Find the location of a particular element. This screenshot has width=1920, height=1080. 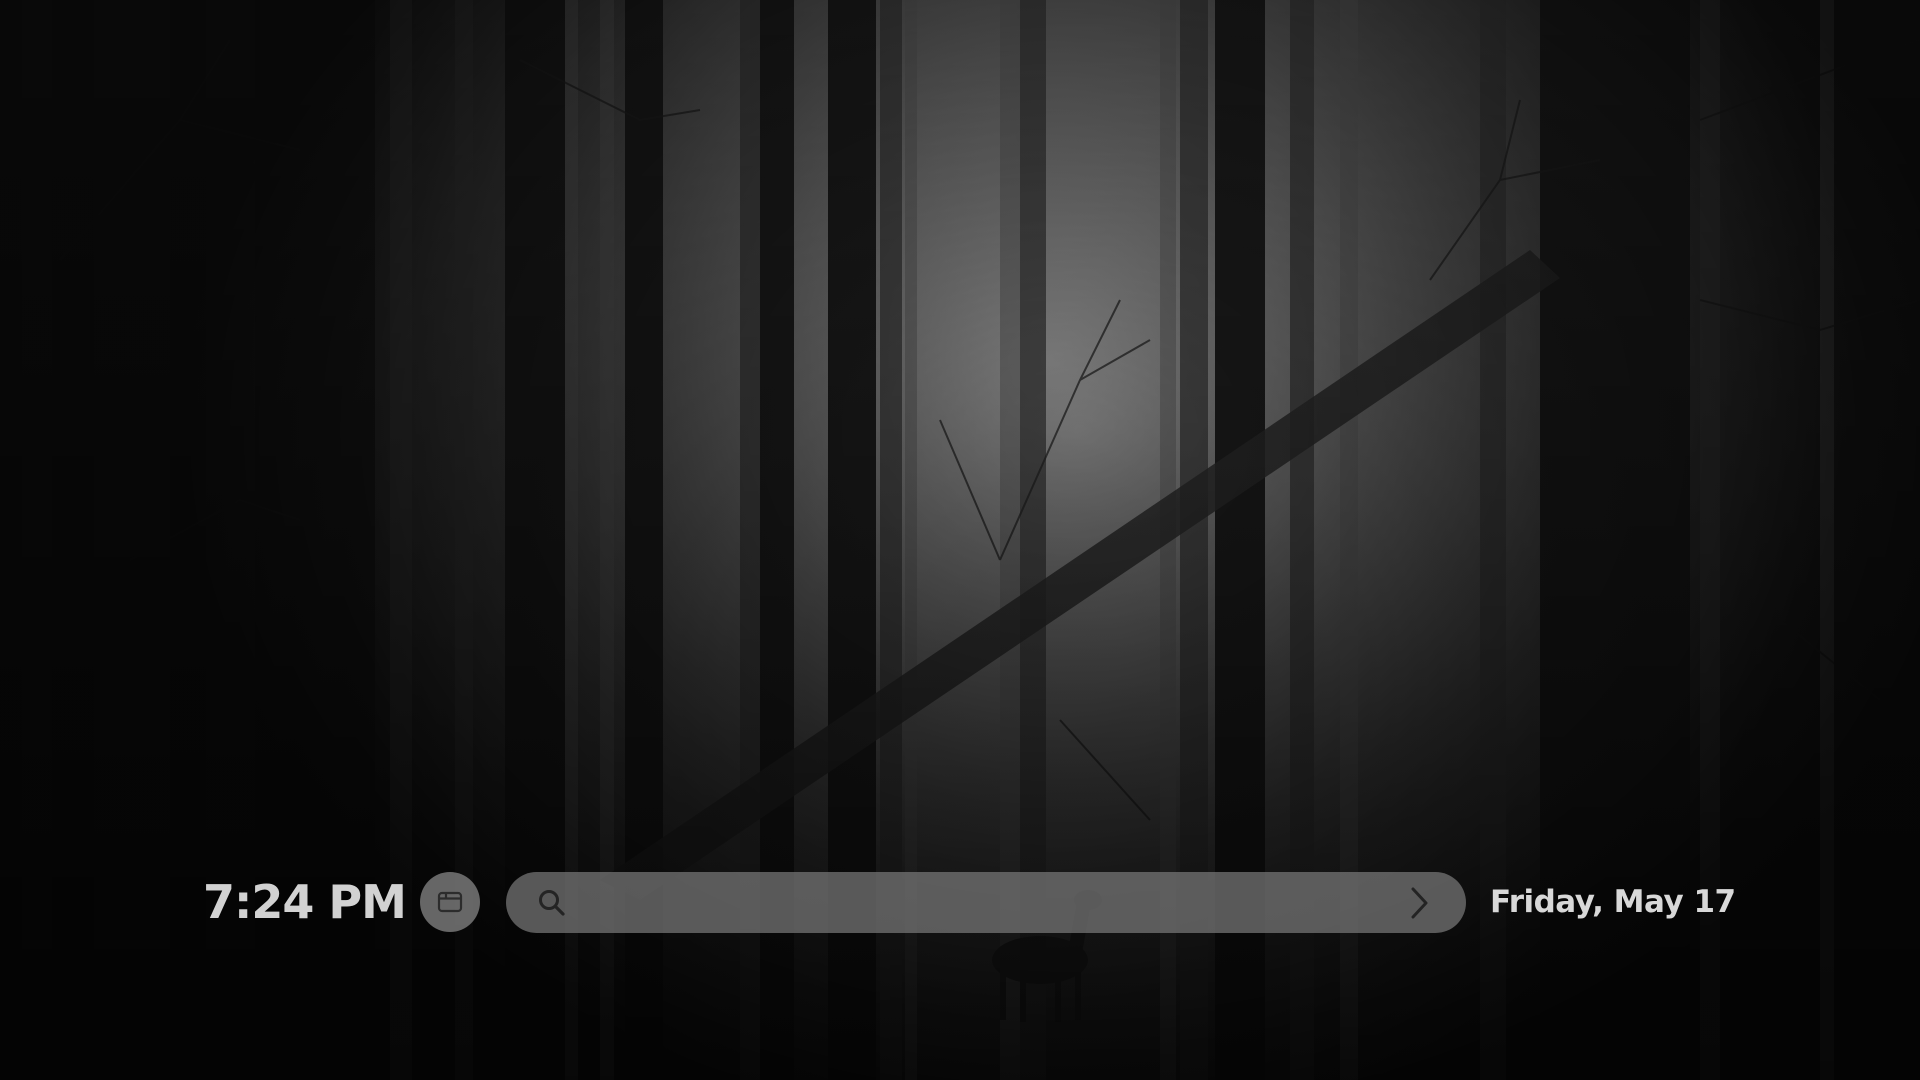

clock-time: 7:24 PM is located at coordinates (305, 902).